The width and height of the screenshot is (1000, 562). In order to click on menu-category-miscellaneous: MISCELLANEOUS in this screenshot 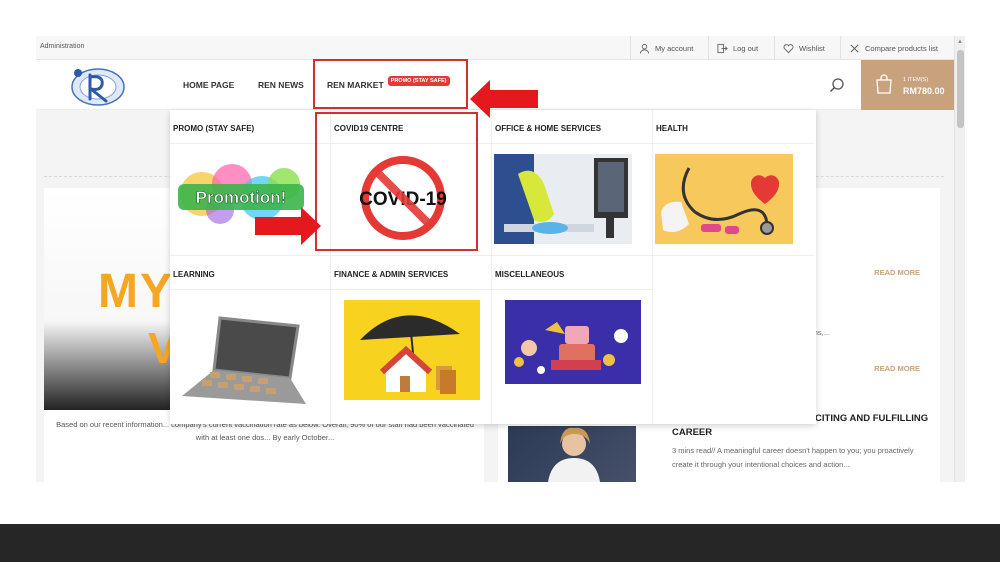, I will do `click(572, 340)`.